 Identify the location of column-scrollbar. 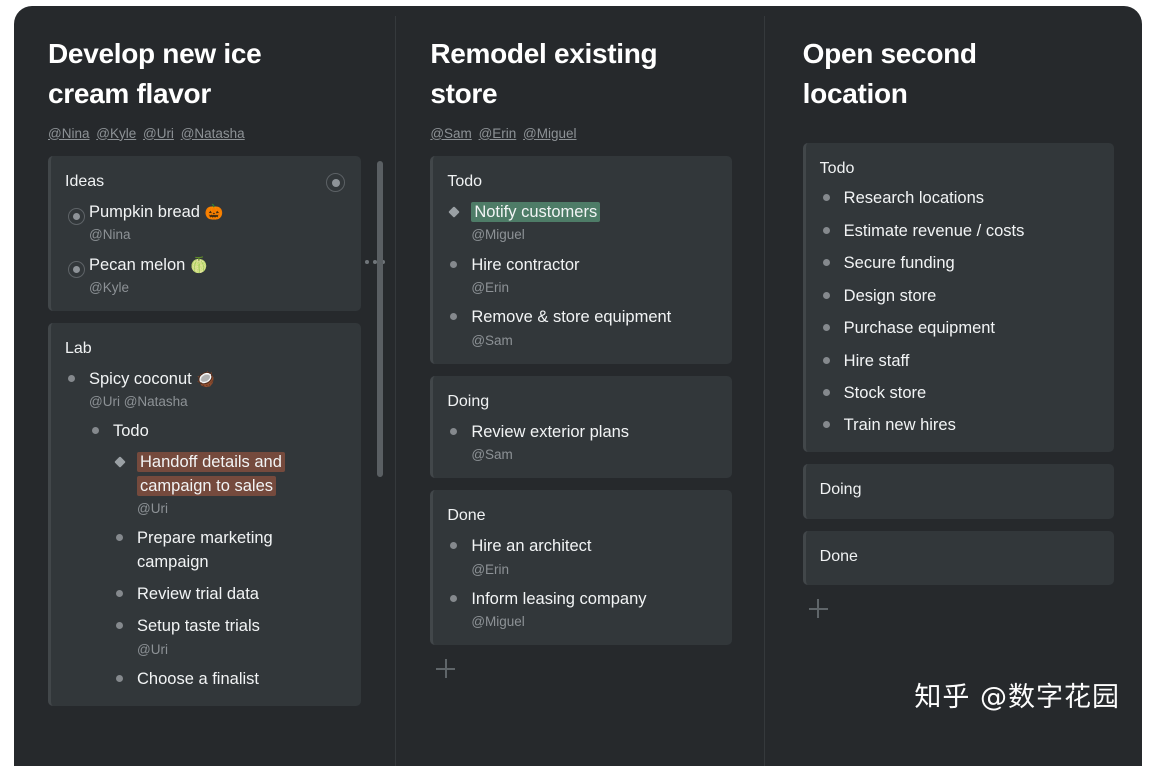
(380, 319).